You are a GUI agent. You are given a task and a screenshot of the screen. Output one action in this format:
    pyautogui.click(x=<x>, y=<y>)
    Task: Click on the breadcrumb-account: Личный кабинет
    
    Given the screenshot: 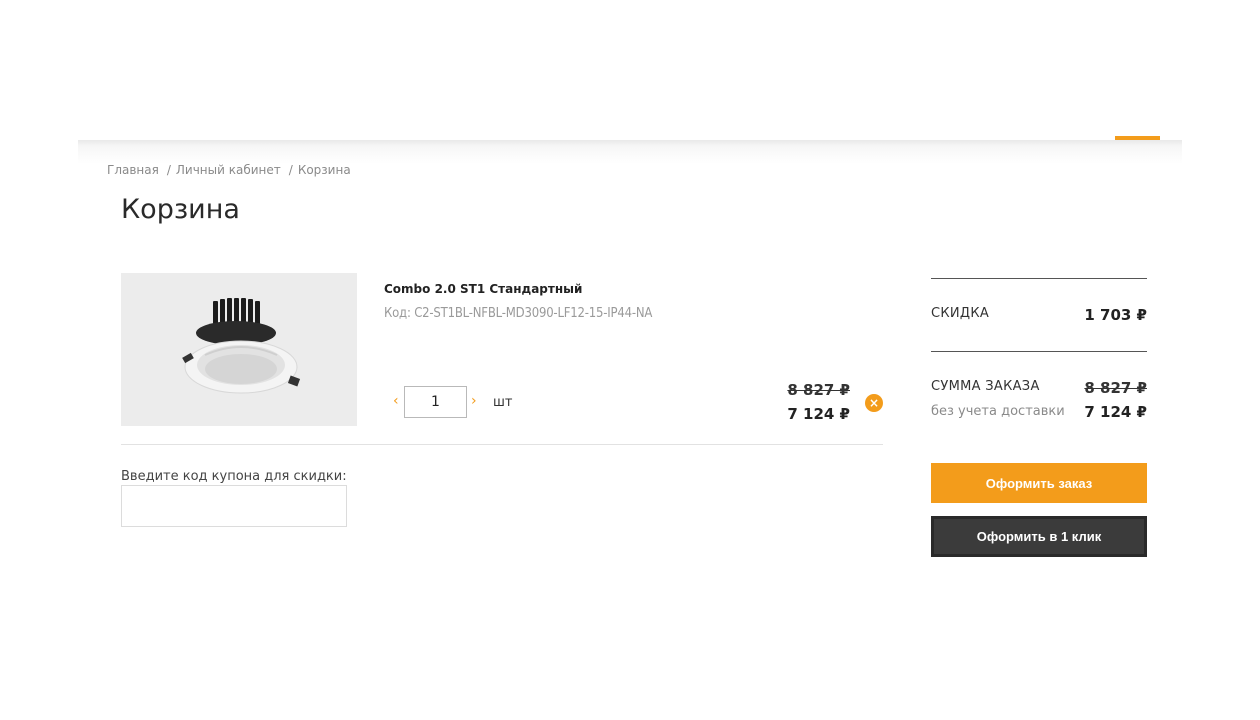 What is the action you would take?
    pyautogui.click(x=228, y=170)
    